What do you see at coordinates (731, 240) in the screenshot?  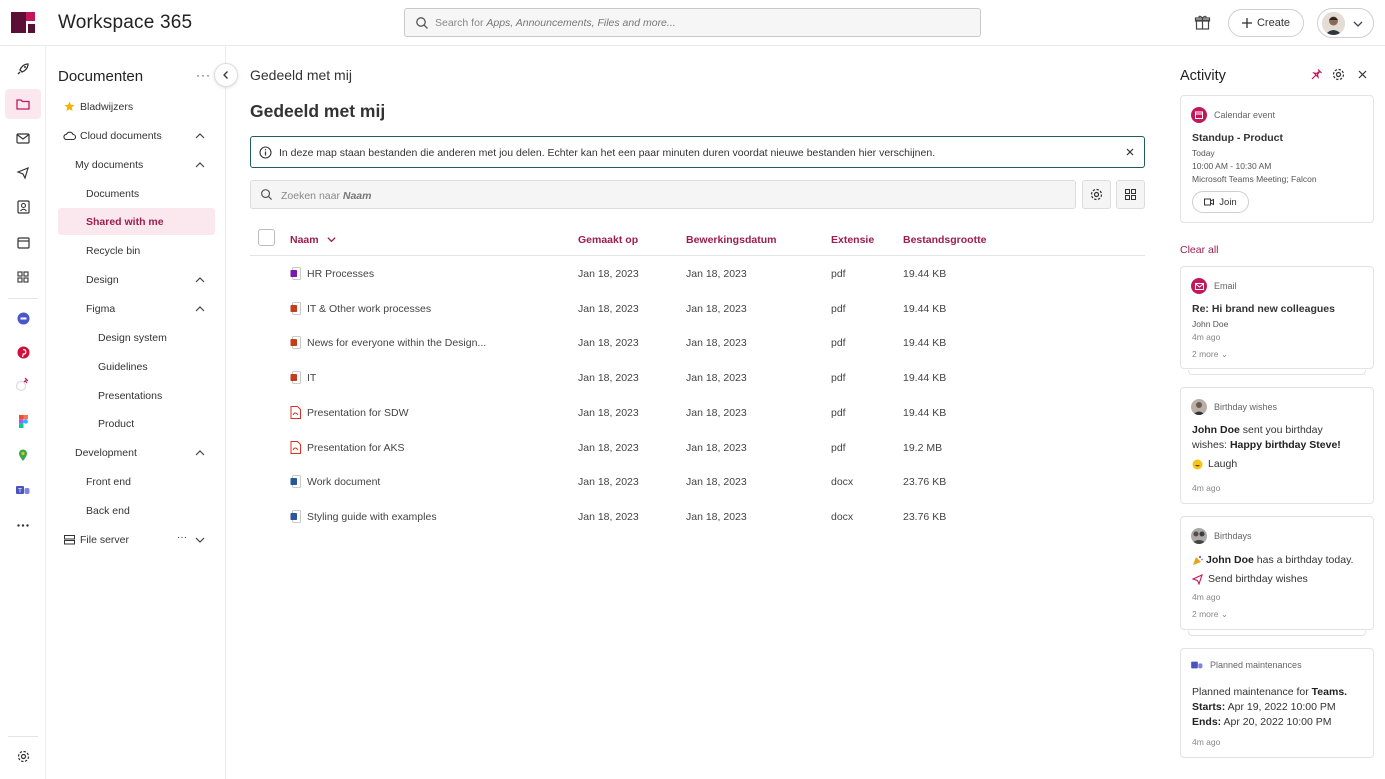 I see `column-header-edited: Bewerkingsdatum` at bounding box center [731, 240].